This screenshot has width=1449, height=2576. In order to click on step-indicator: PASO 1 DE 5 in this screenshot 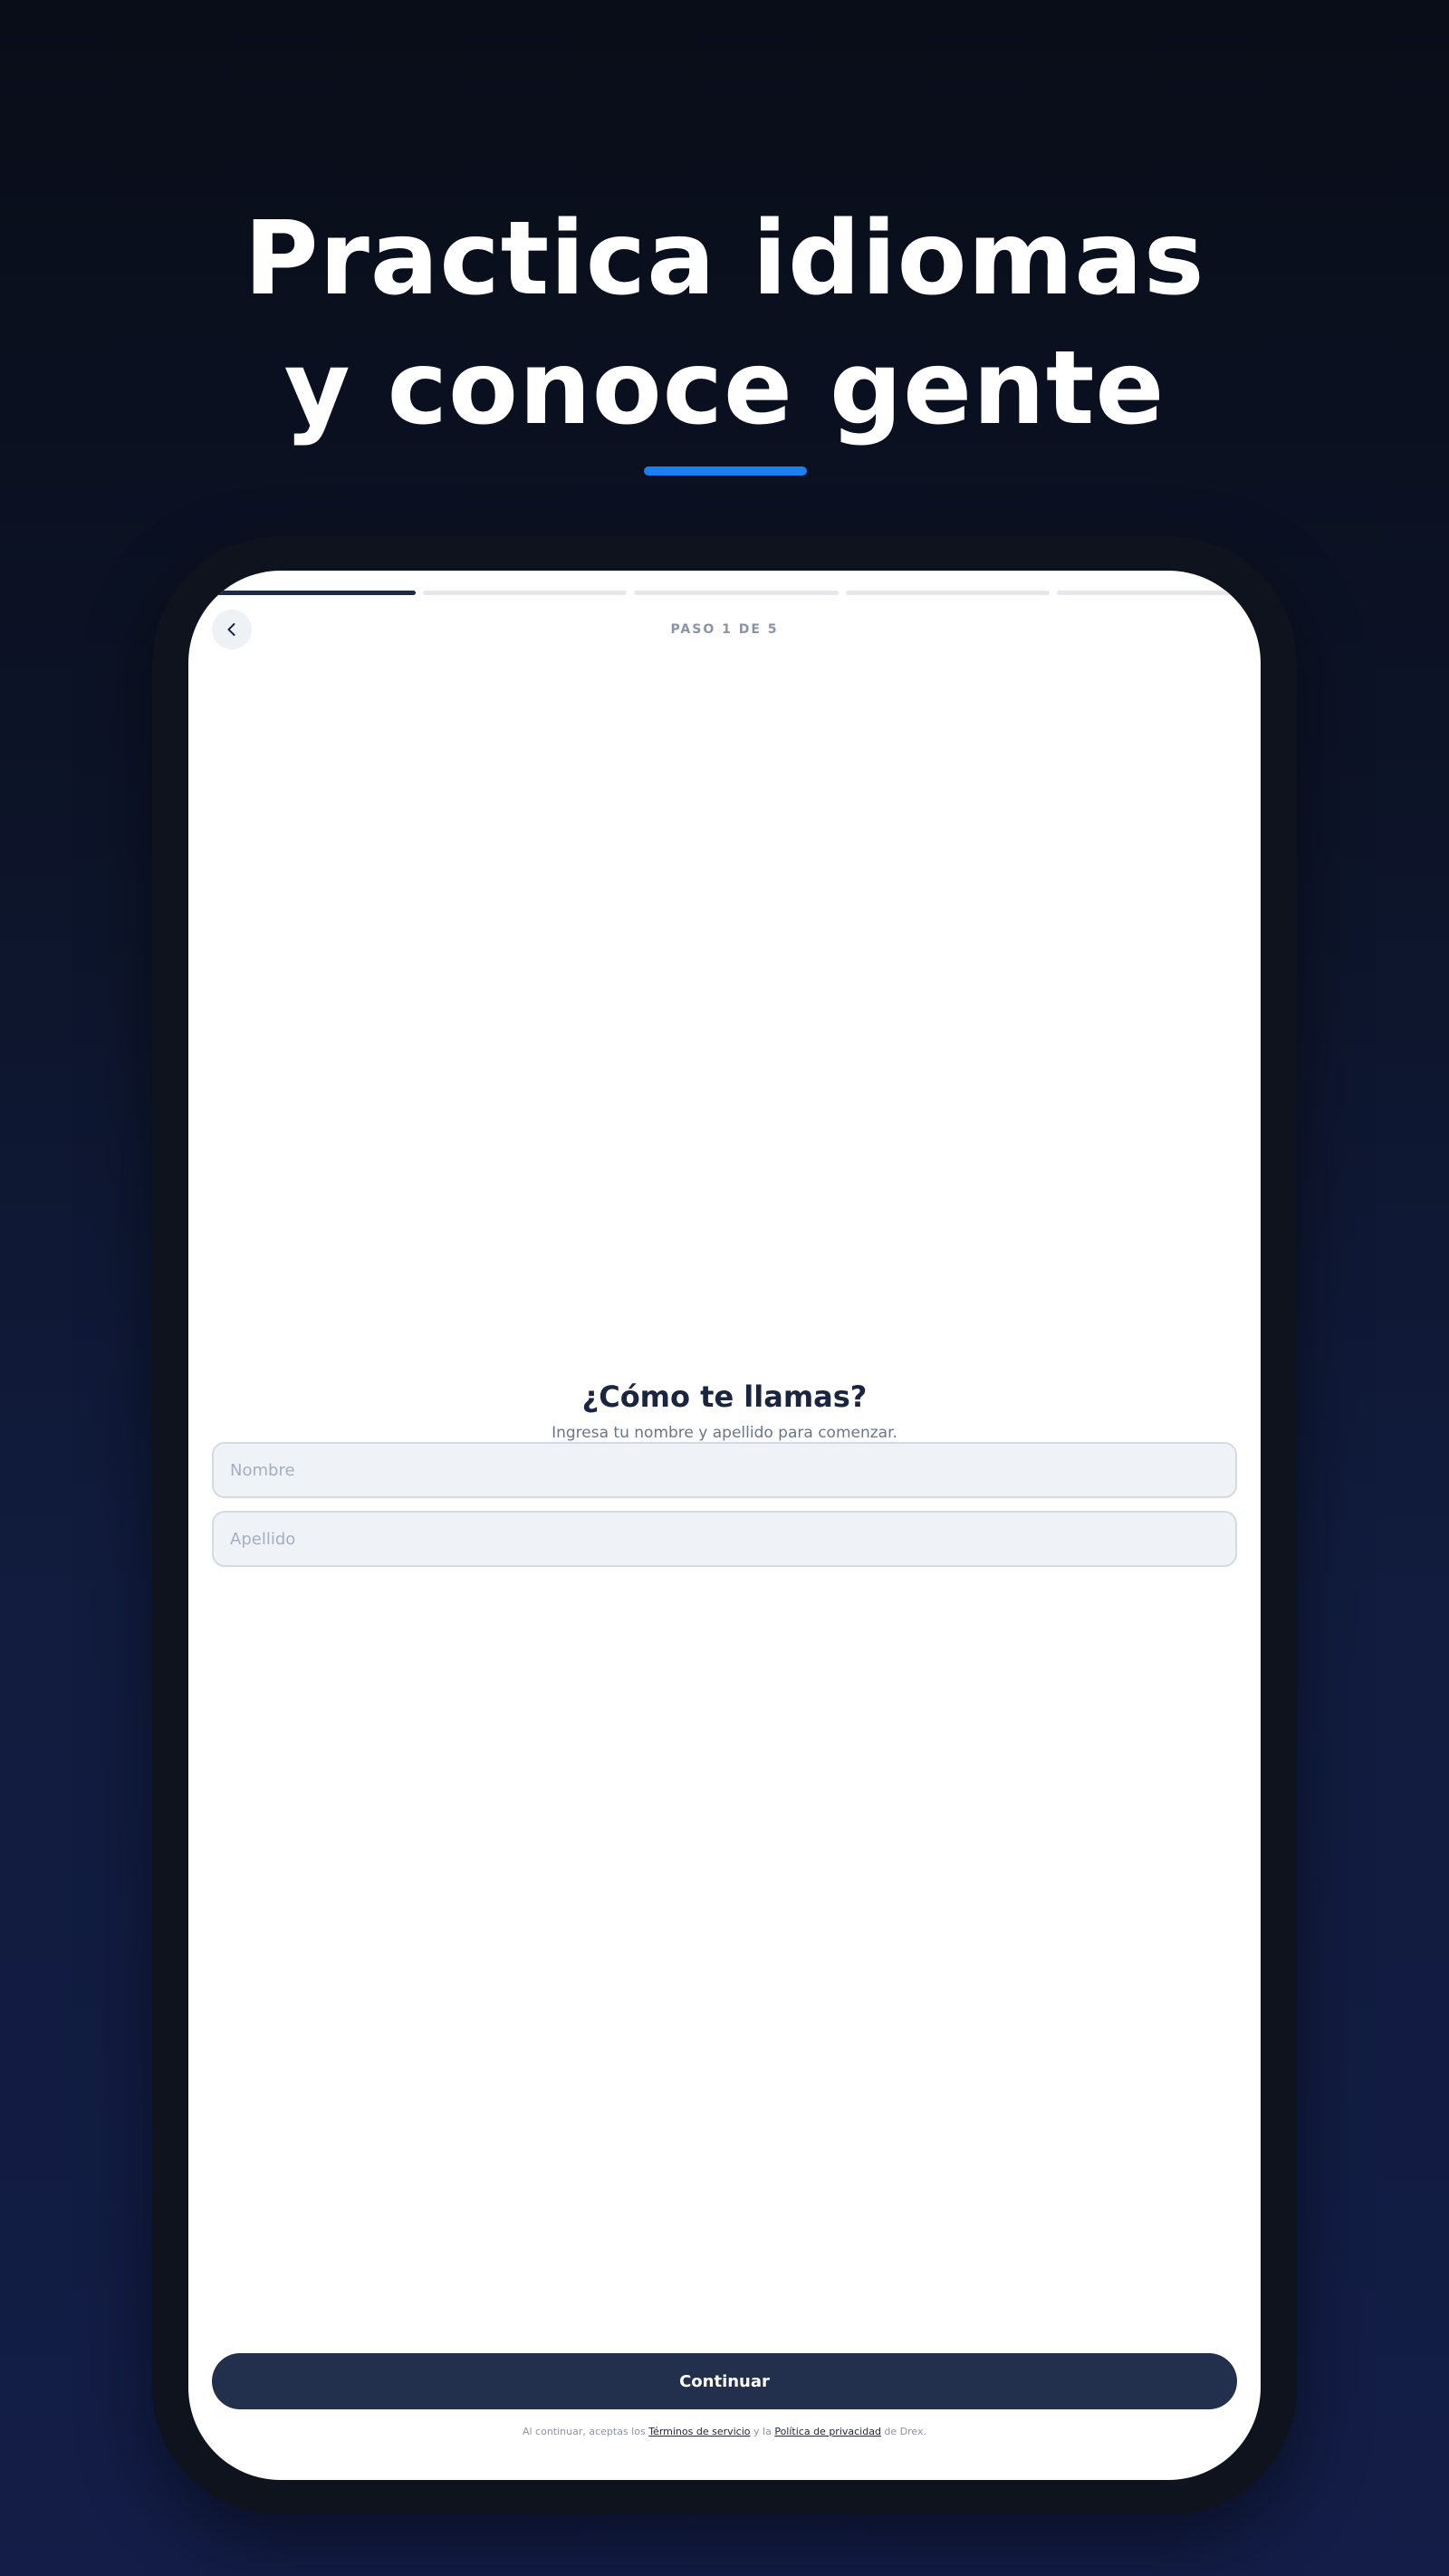, I will do `click(724, 629)`.